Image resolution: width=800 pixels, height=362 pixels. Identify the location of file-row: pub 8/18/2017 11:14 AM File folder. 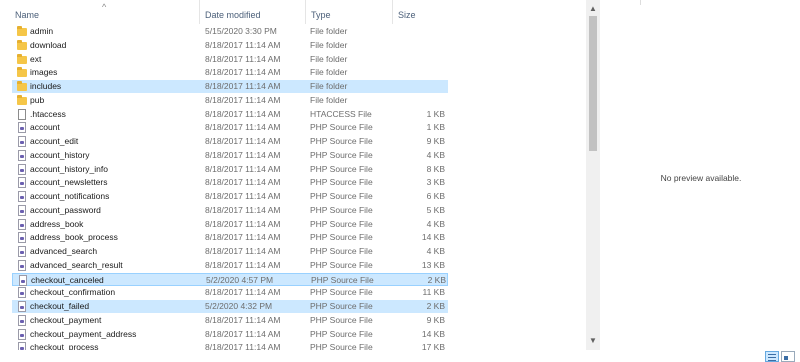
(230, 100).